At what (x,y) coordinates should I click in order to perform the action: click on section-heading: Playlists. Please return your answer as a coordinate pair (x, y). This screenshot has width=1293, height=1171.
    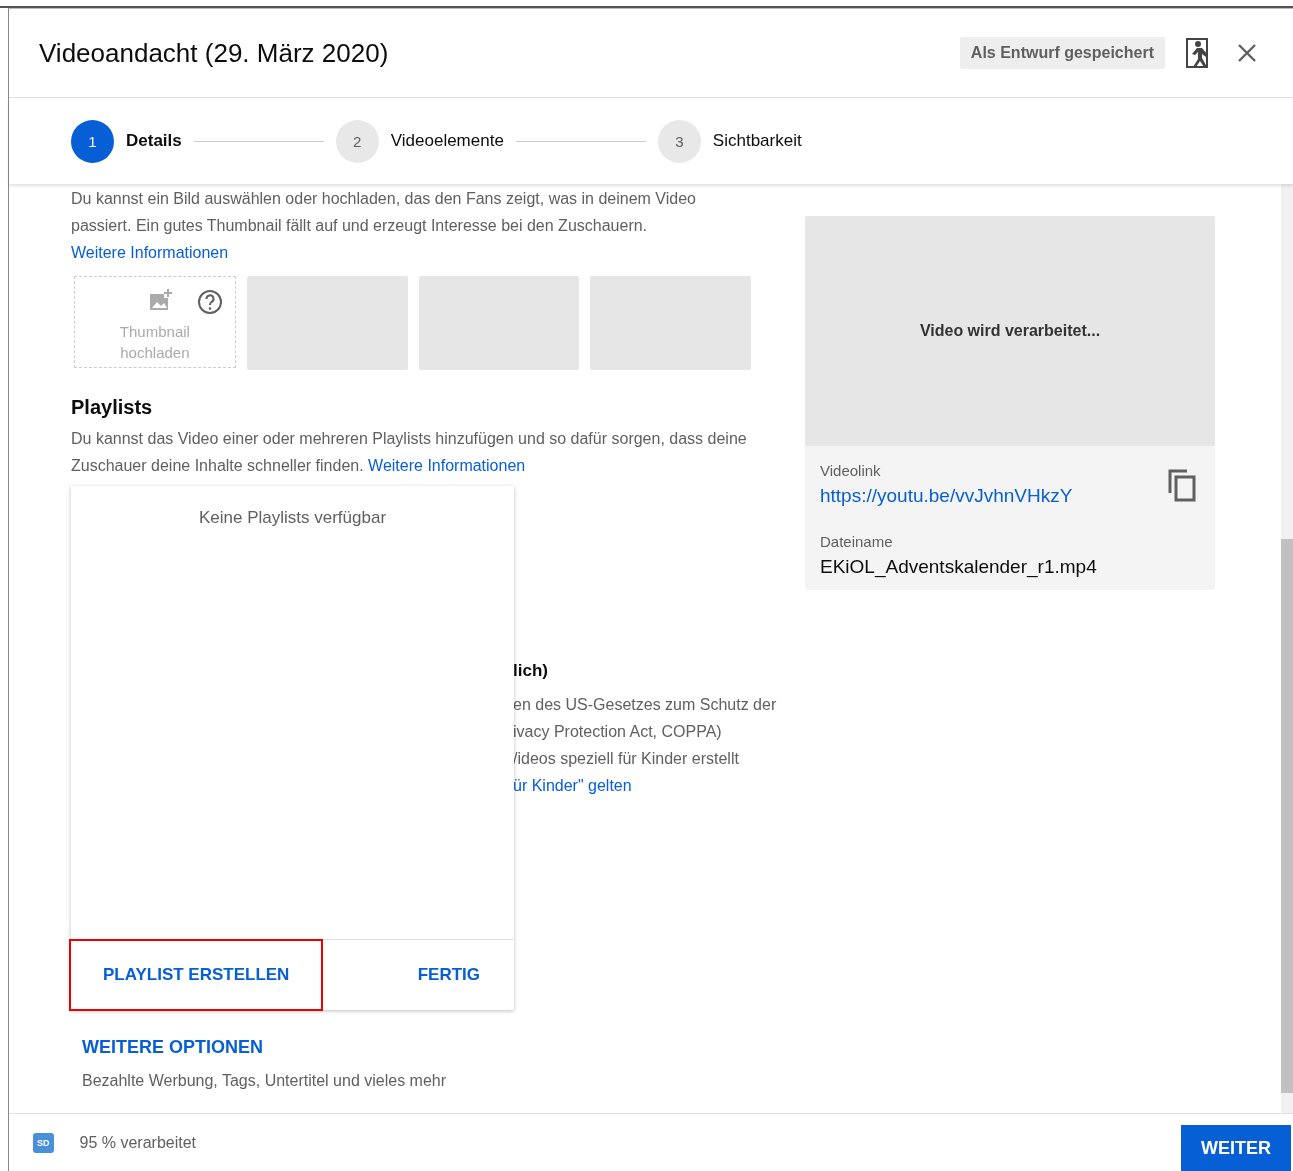
    Looking at the image, I should click on (112, 407).